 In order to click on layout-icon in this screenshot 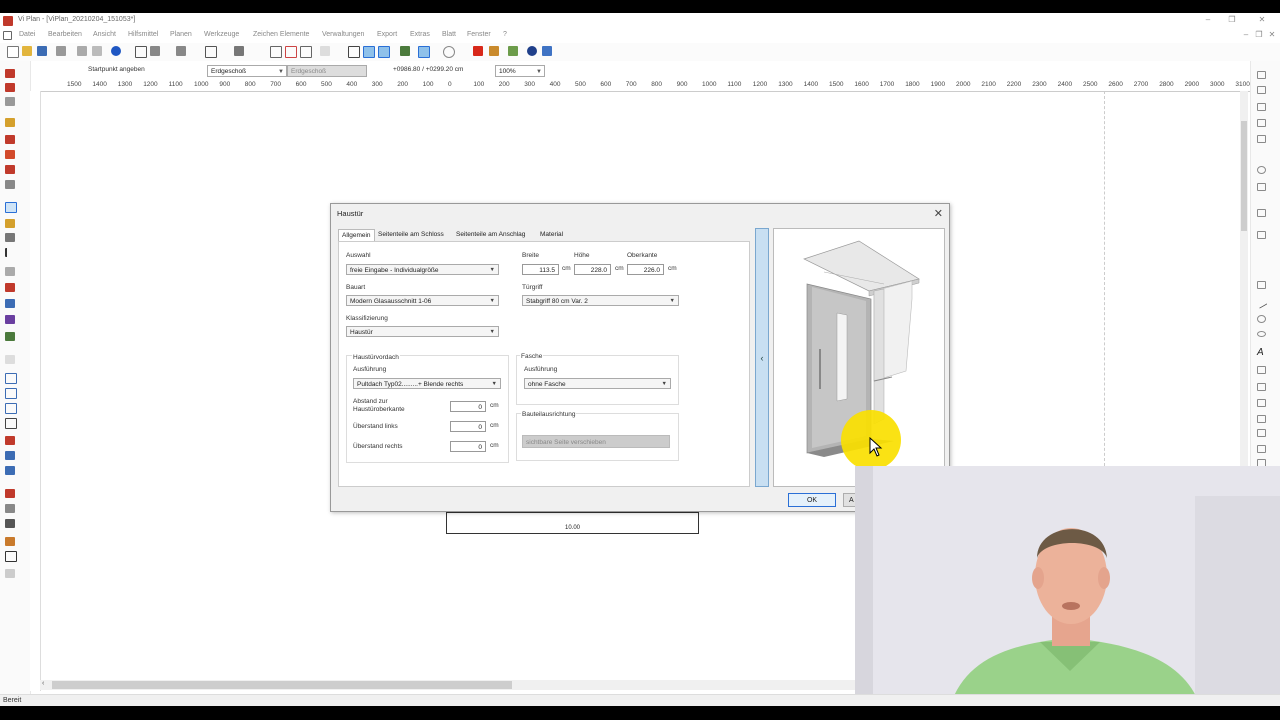, I will do `click(211, 52)`.